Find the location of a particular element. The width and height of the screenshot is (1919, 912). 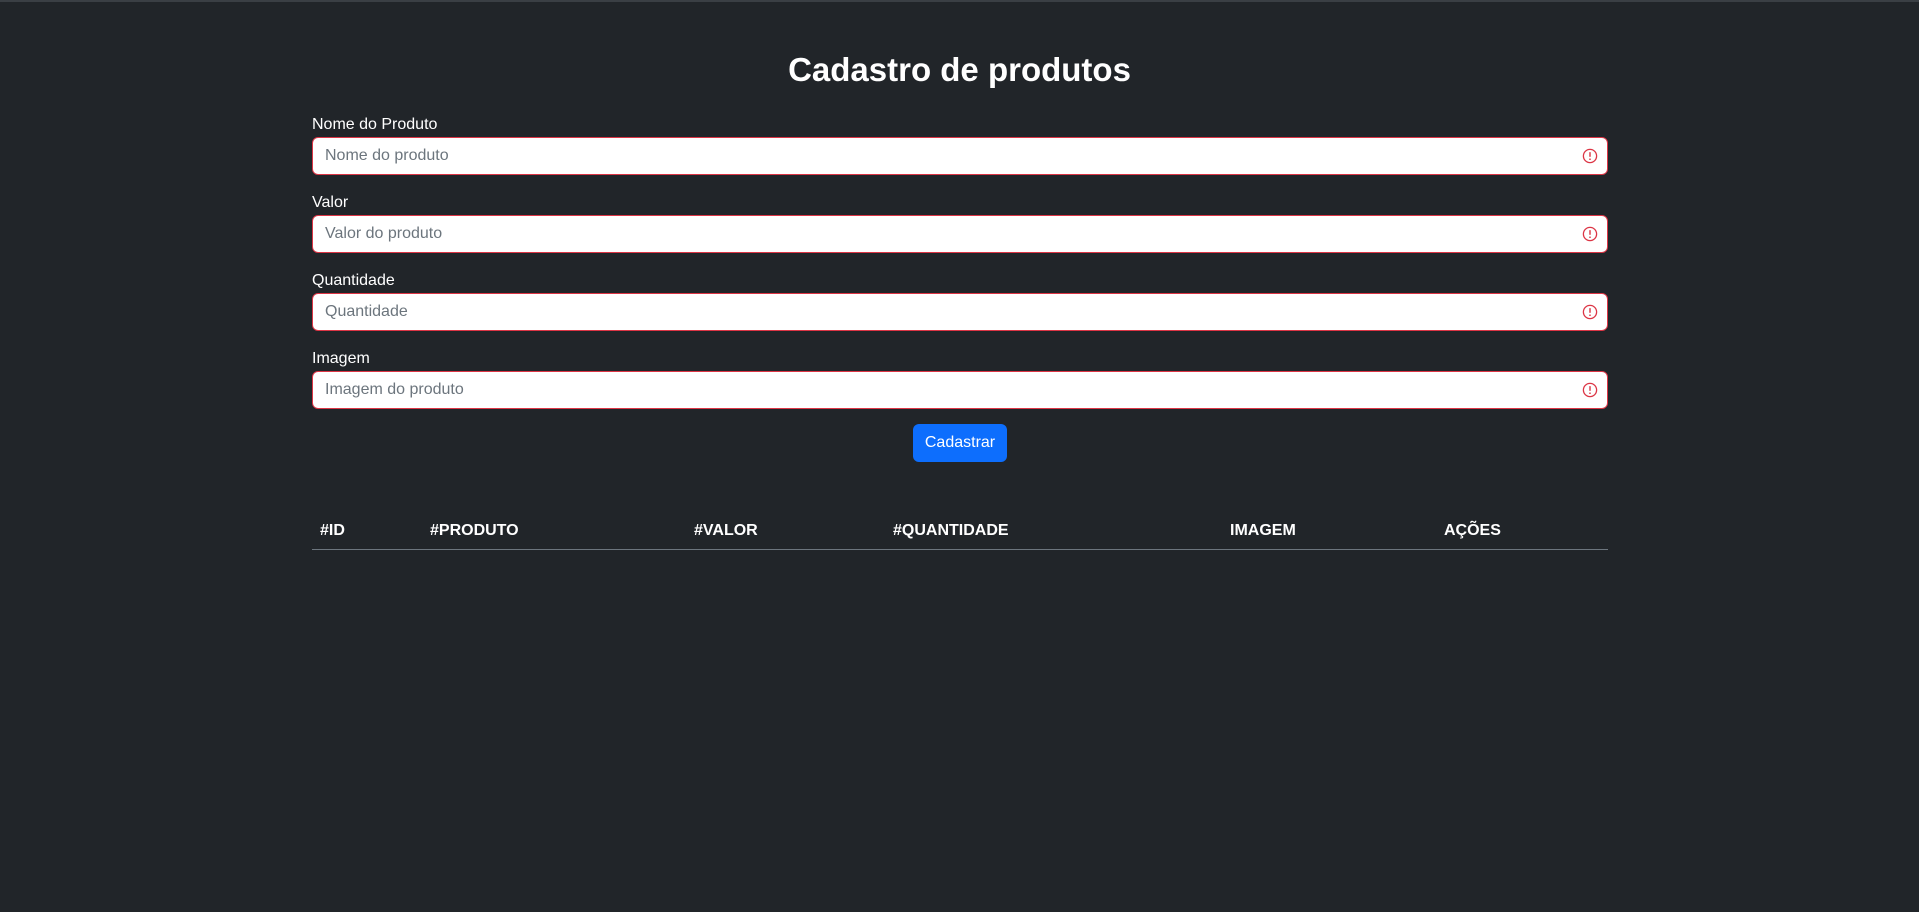

product-image-group: Imagem is located at coordinates (960, 379).